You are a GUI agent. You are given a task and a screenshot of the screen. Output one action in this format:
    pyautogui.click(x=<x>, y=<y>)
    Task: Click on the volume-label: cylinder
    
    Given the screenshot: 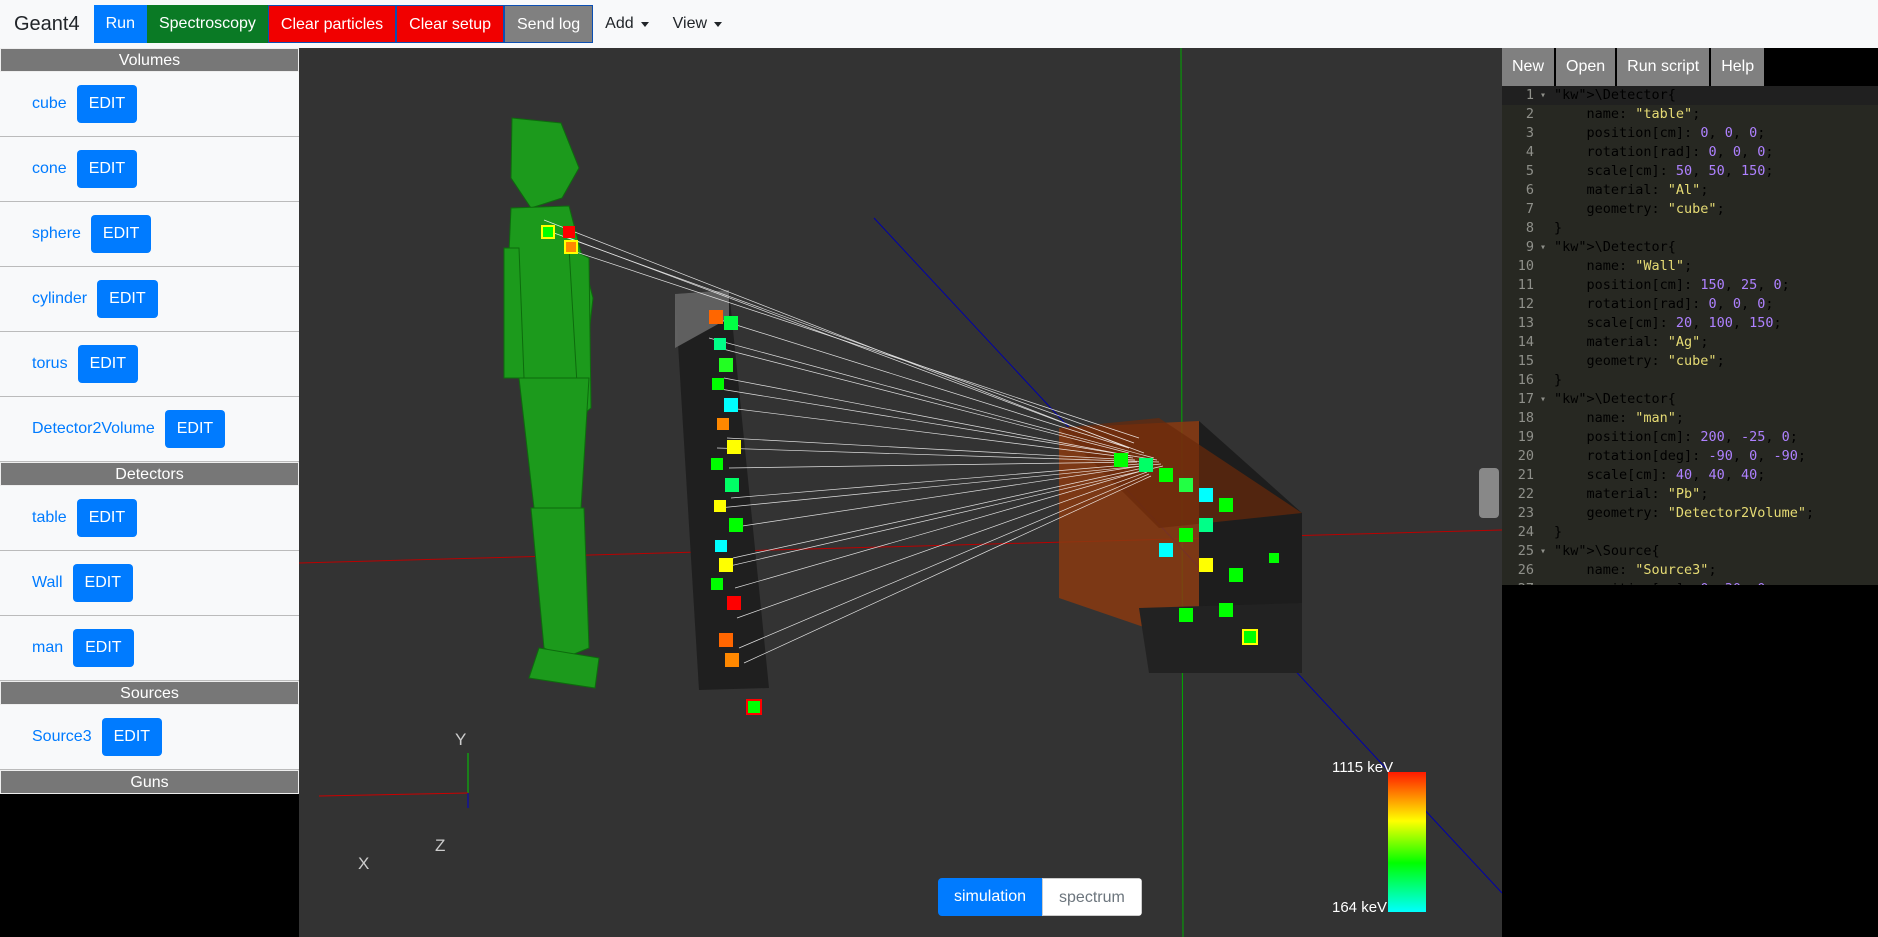 What is the action you would take?
    pyautogui.click(x=59, y=299)
    